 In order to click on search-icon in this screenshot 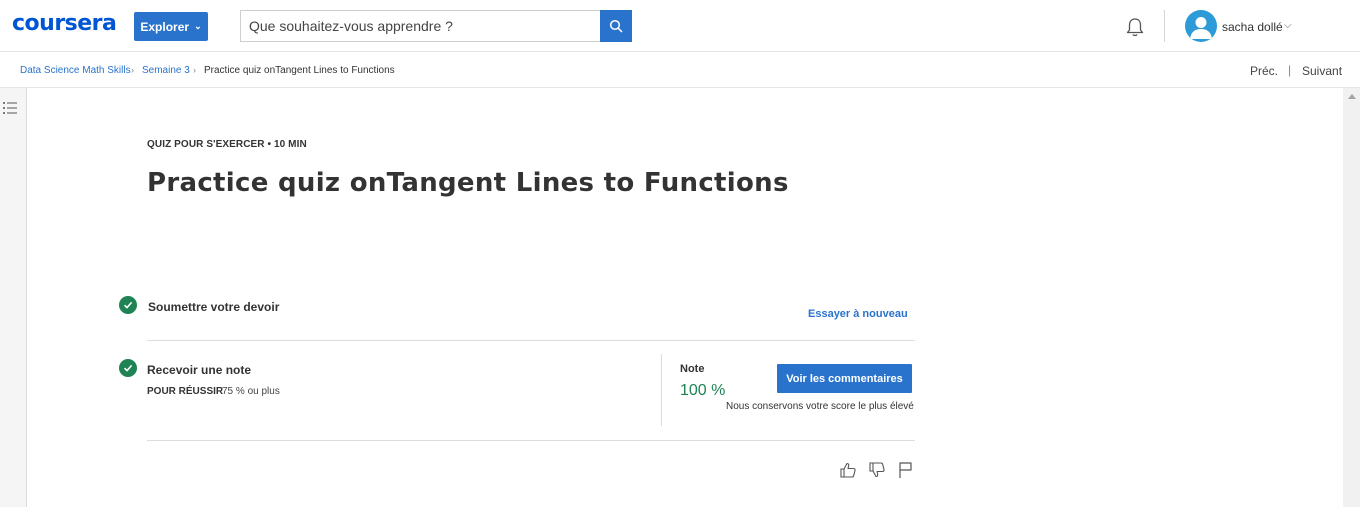, I will do `click(616, 26)`.